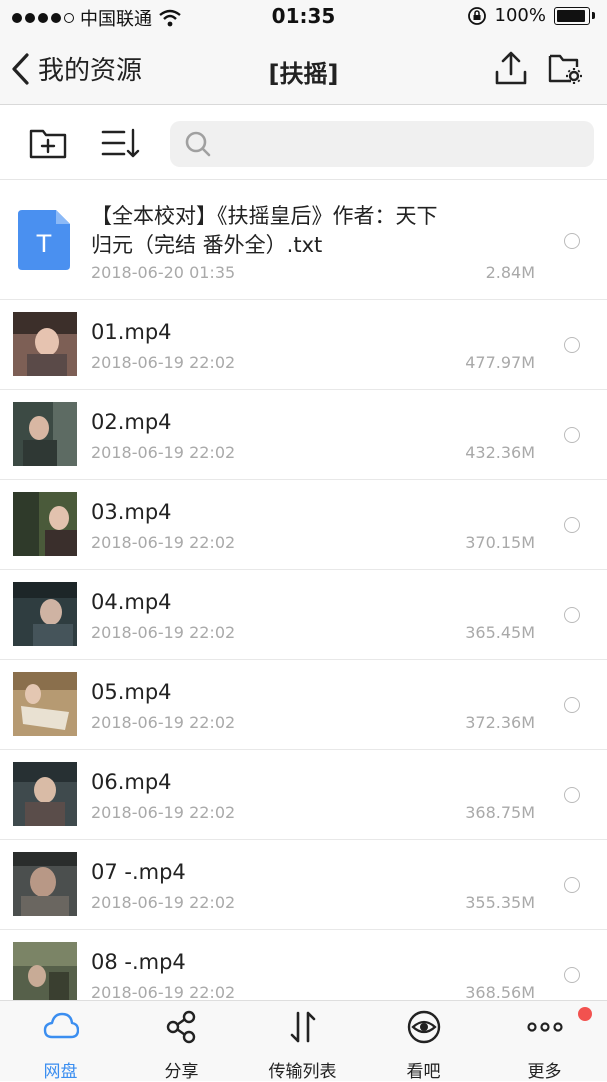 This screenshot has width=607, height=1082. Describe the element at coordinates (303, 435) in the screenshot. I see `file-row: 02.mp4 2018-06-19 22:02 432.36M` at that location.